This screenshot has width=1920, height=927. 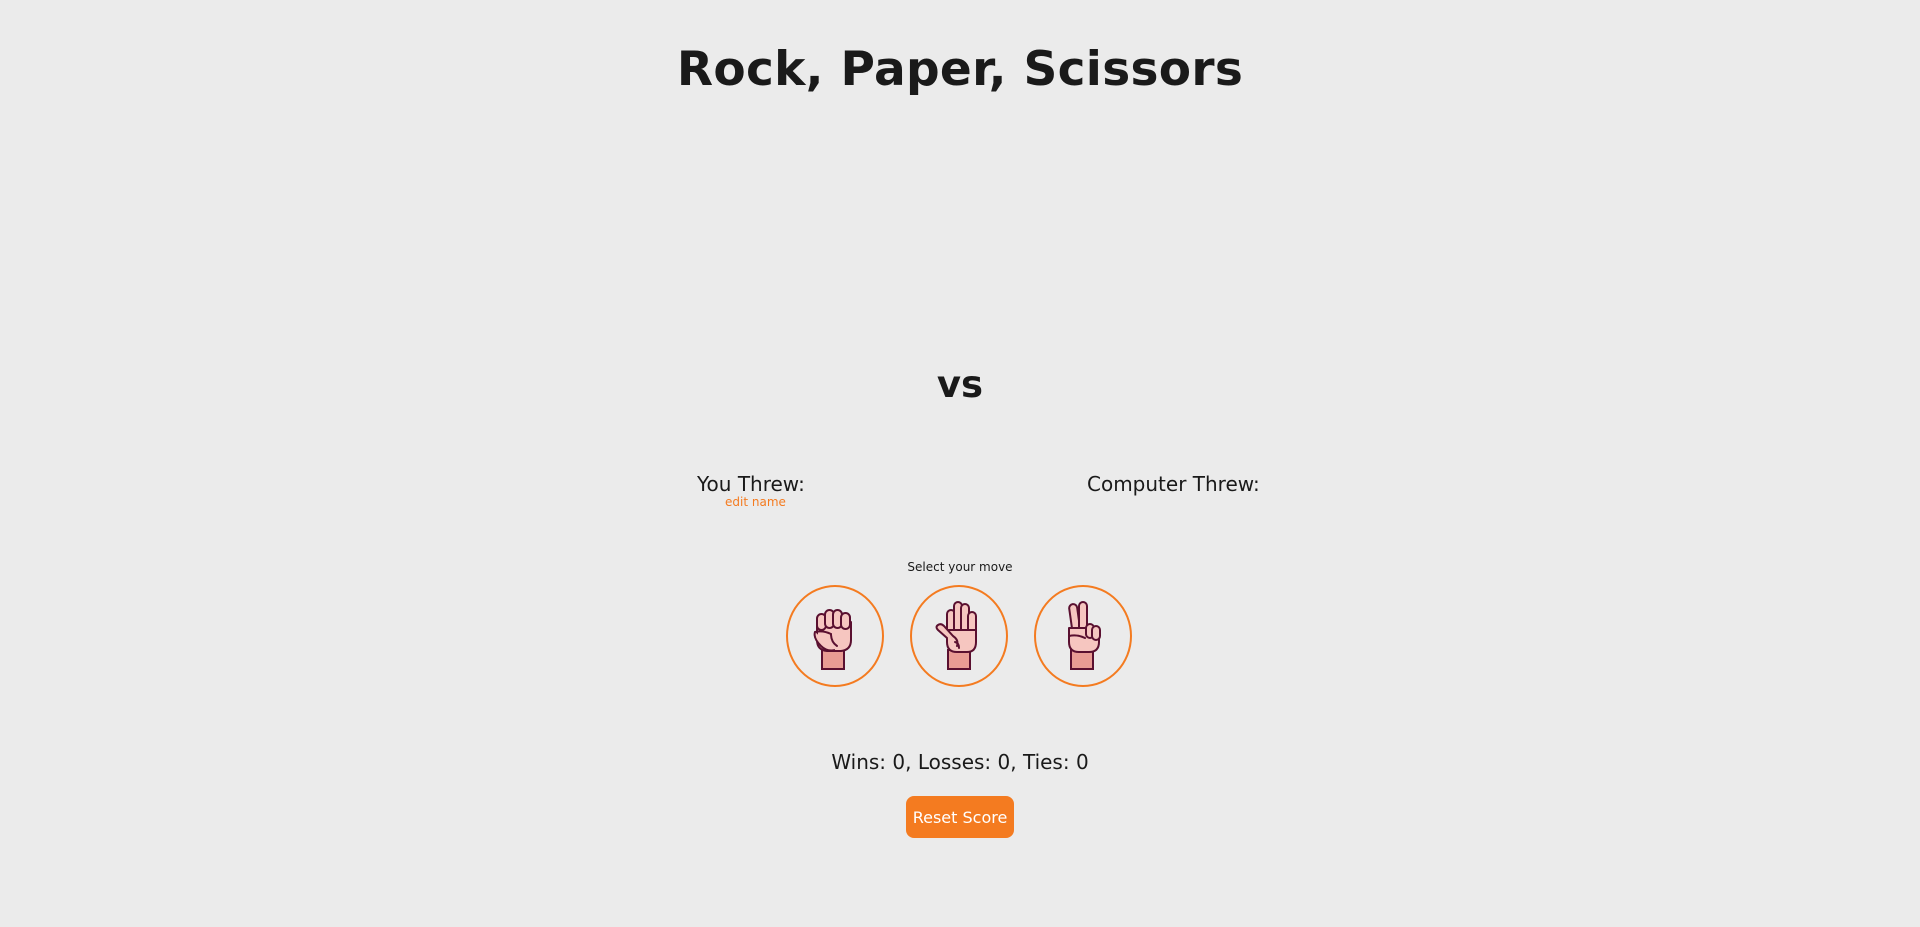 I want to click on edit-name-link: edit name, so click(x=755, y=502).